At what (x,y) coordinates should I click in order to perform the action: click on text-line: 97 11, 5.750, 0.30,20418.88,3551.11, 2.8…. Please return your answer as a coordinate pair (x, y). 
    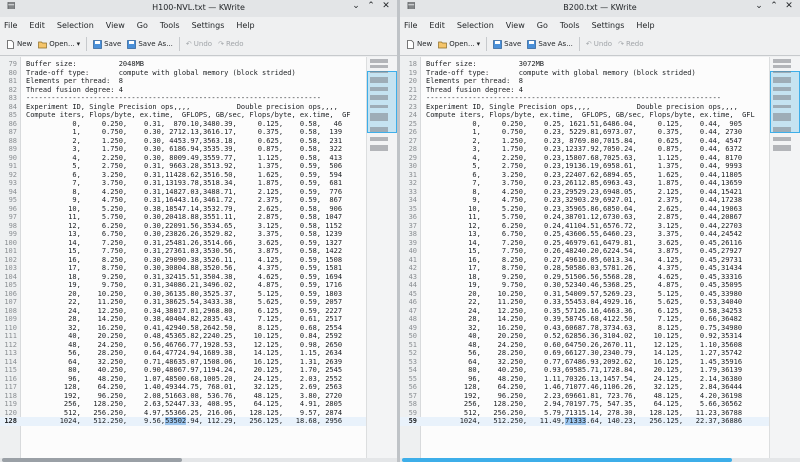
    Looking at the image, I should click on (198, 217).